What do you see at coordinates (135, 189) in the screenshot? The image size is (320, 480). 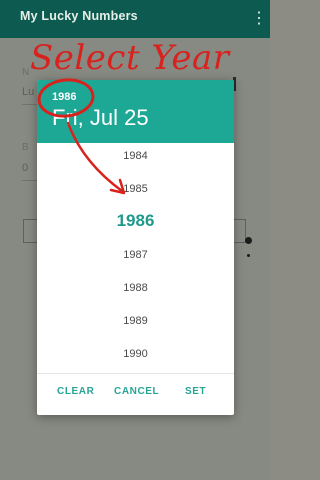 I see `year-item: 1985` at bounding box center [135, 189].